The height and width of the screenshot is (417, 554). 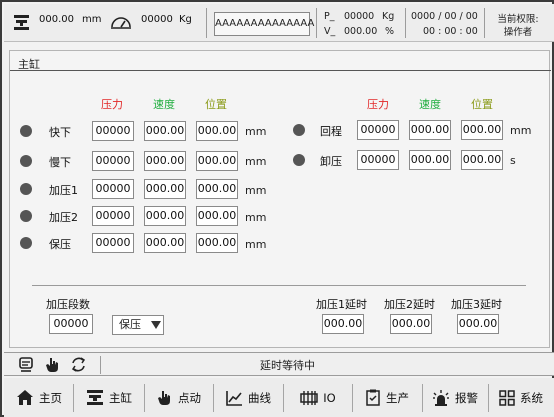 I want to click on delay2-label: 加压2延时, so click(x=409, y=304).